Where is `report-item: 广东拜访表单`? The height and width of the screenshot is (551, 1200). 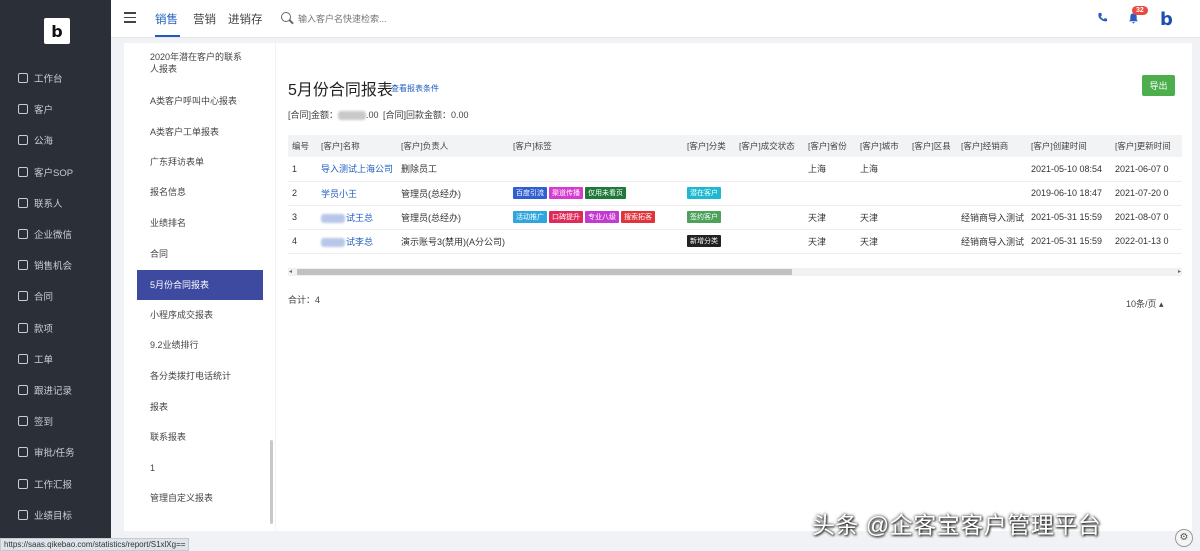 report-item: 广东拜访表单 is located at coordinates (193, 162).